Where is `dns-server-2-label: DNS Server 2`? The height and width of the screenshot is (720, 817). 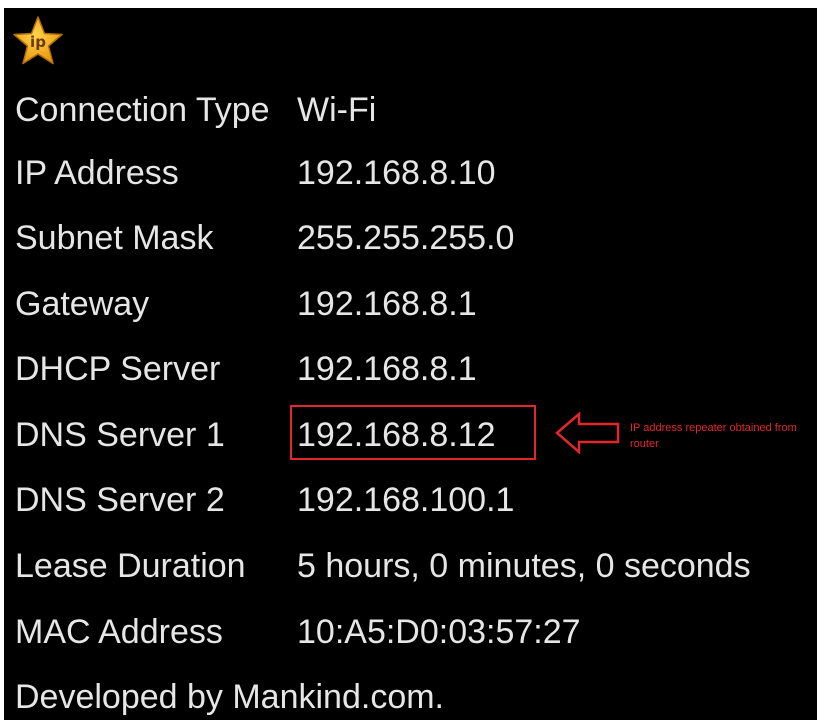
dns-server-2-label: DNS Server 2 is located at coordinates (120, 500).